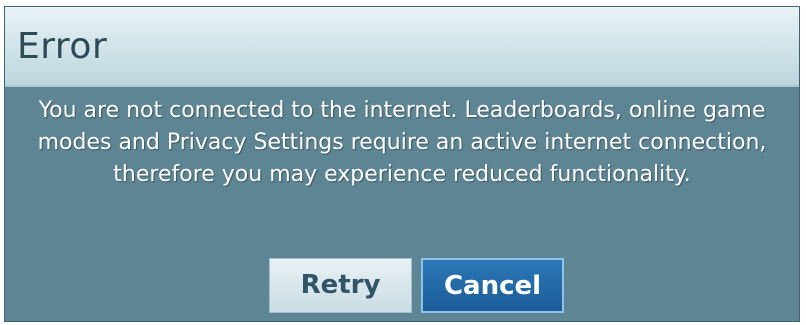 The image size is (806, 325). I want to click on cancel-button: Cancel, so click(492, 285).